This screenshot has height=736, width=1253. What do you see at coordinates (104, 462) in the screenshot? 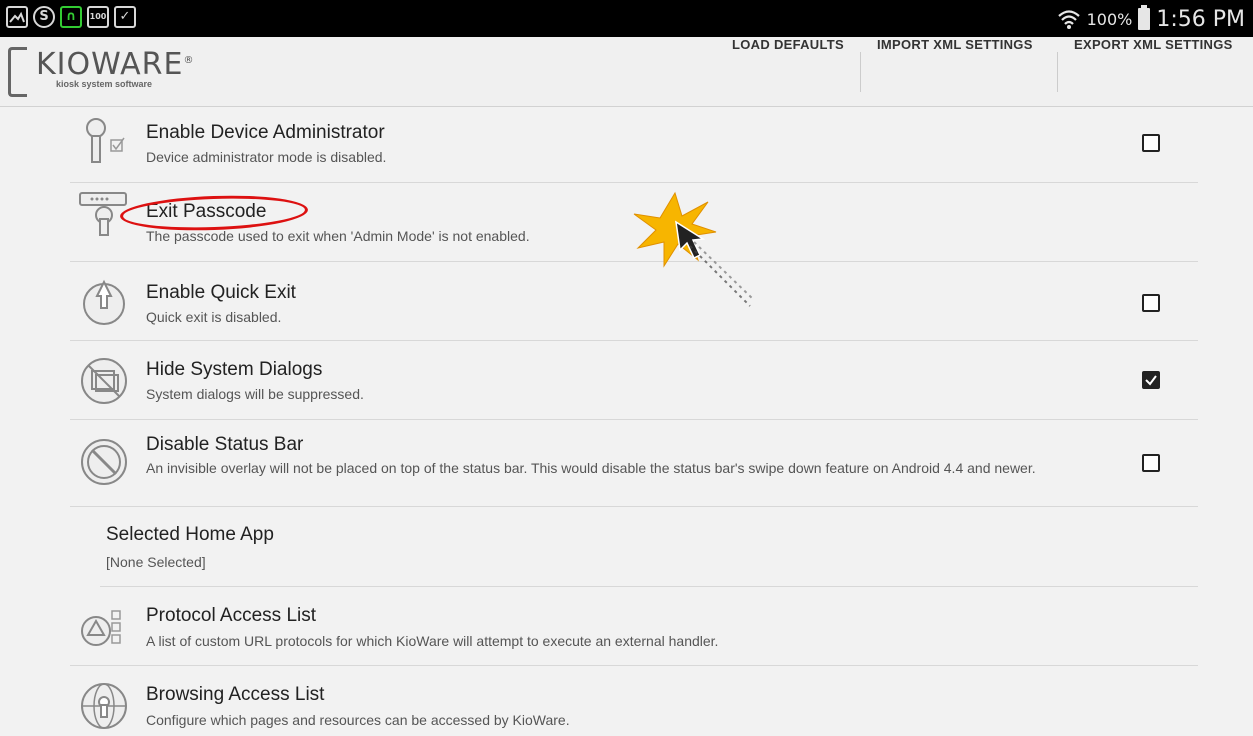
I see `no-status-bar-icon` at bounding box center [104, 462].